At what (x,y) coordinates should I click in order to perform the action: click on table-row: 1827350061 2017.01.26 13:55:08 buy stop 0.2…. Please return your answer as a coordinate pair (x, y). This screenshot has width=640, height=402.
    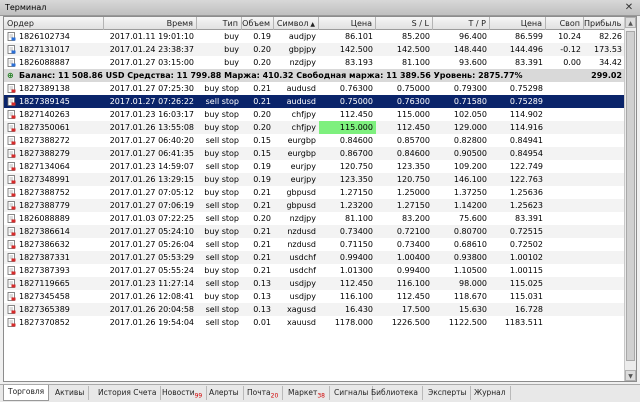
    Looking at the image, I should click on (320, 127).